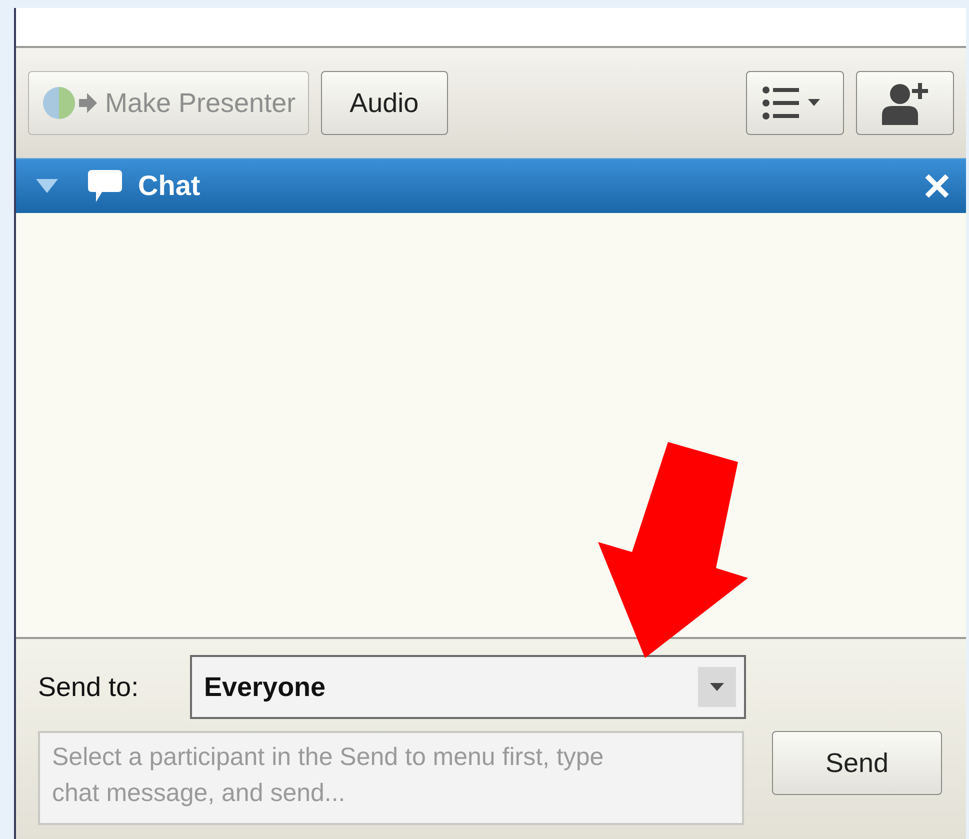 The width and height of the screenshot is (969, 839). Describe the element at coordinates (89, 687) in the screenshot. I see `send-to-label: Send to:` at that location.